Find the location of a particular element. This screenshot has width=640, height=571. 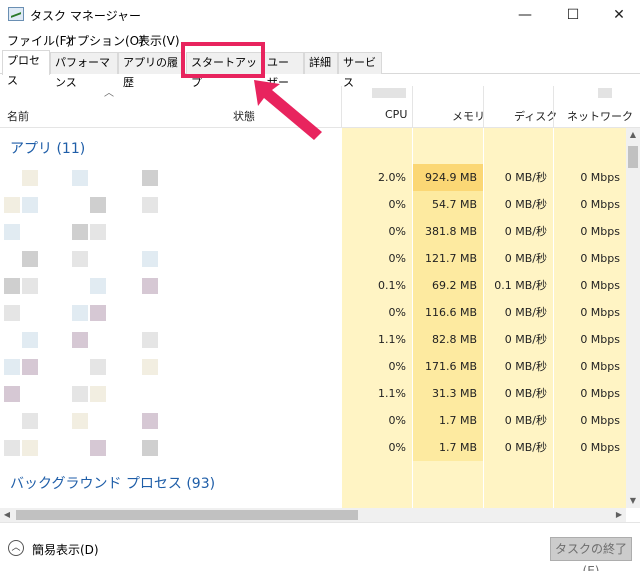

end-task-button: タスクの終了(E) is located at coordinates (591, 554).